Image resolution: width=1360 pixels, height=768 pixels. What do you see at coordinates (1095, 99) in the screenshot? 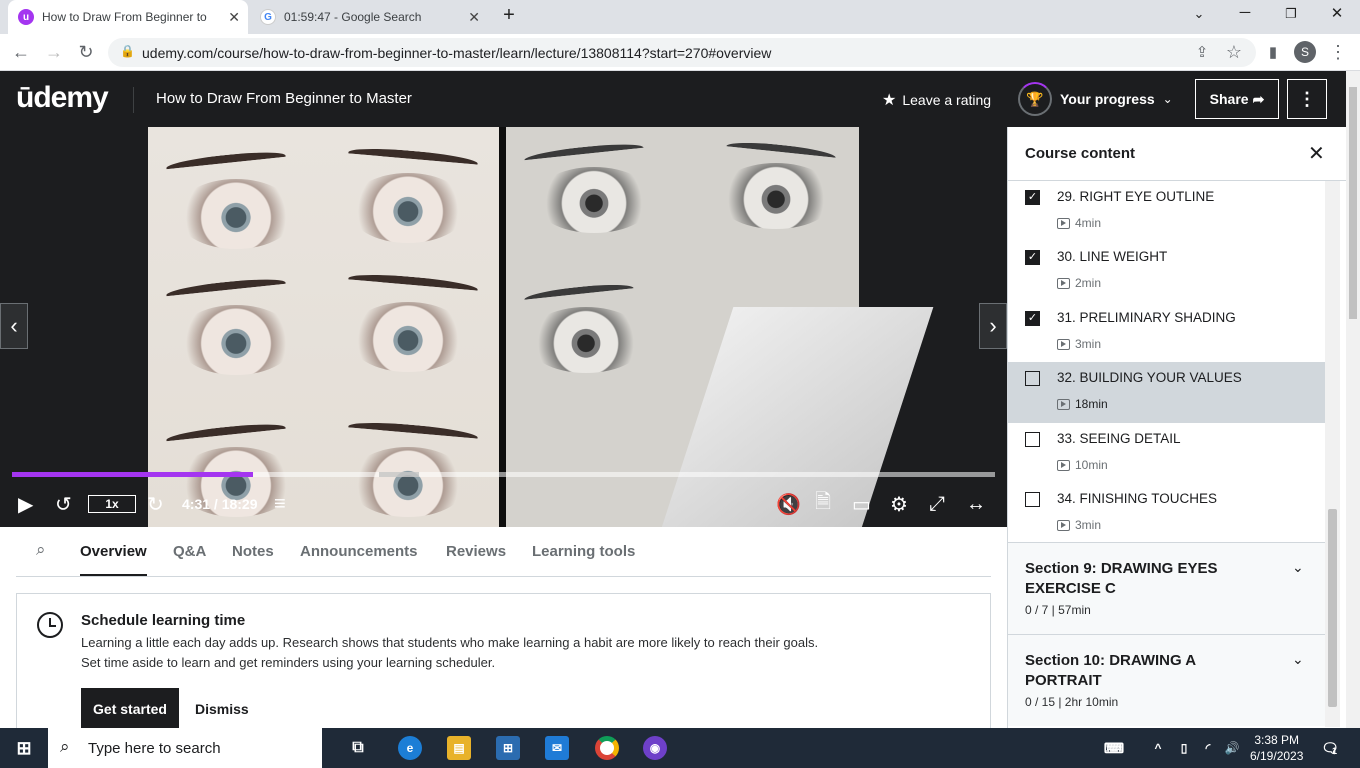
I see `your-progress-button: 🏆 Your progress ⌄` at bounding box center [1095, 99].